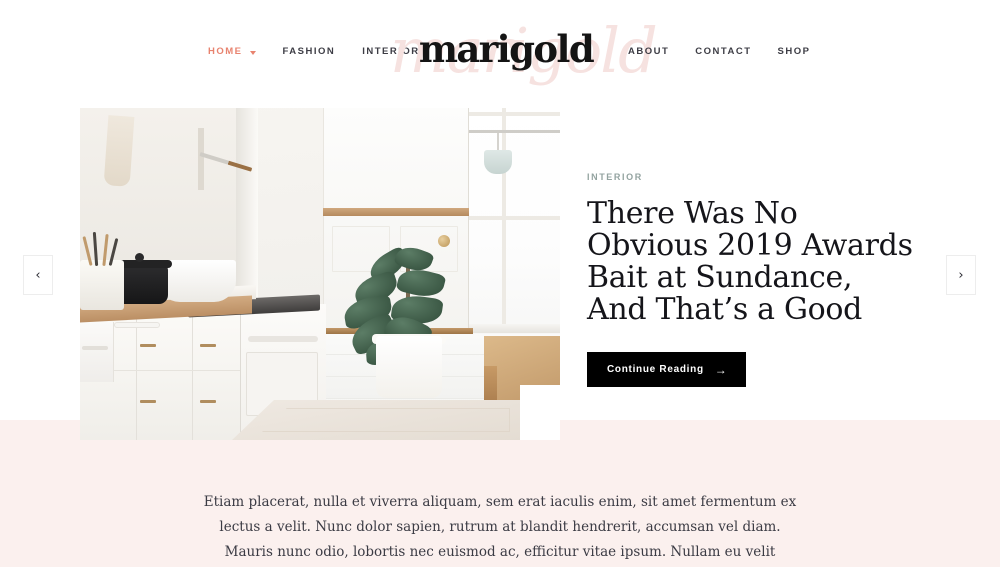  I want to click on nav-item-fashion: FASHION, so click(309, 52).